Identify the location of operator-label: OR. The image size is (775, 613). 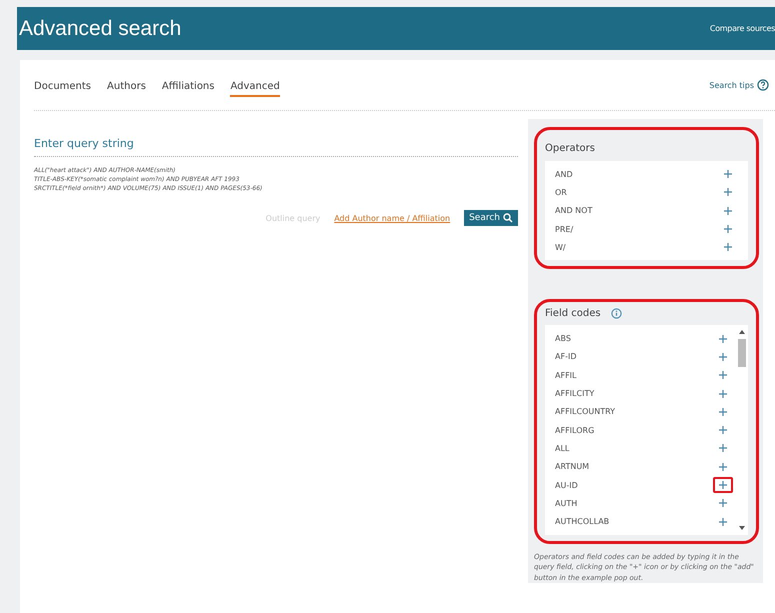
(561, 192).